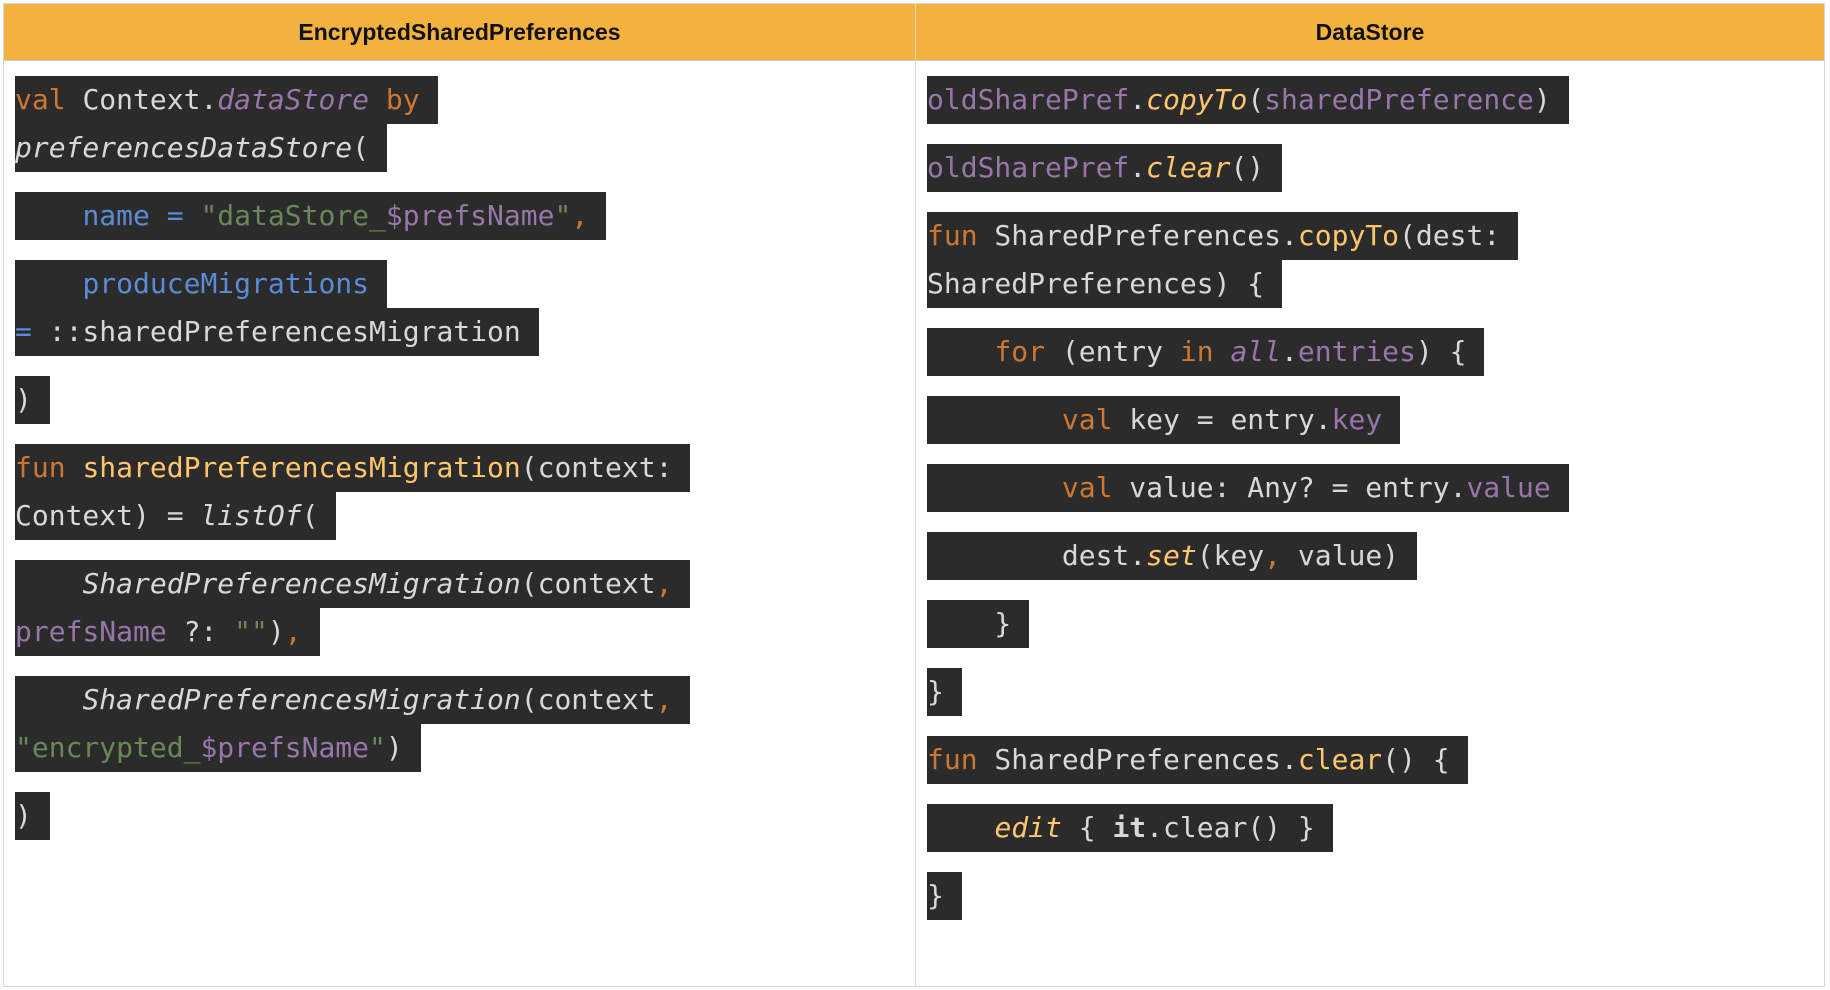 The image size is (1830, 990). I want to click on code-line: val key = entry.key, so click(1248, 420).